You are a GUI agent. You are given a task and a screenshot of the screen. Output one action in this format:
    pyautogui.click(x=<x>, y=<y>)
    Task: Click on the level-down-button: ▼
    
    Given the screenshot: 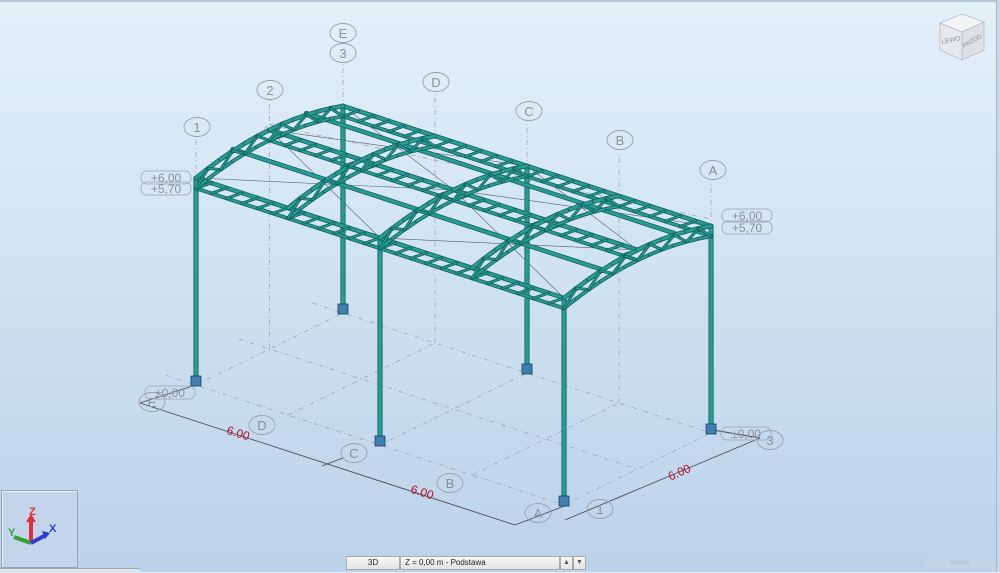 What is the action you would take?
    pyautogui.click(x=579, y=563)
    